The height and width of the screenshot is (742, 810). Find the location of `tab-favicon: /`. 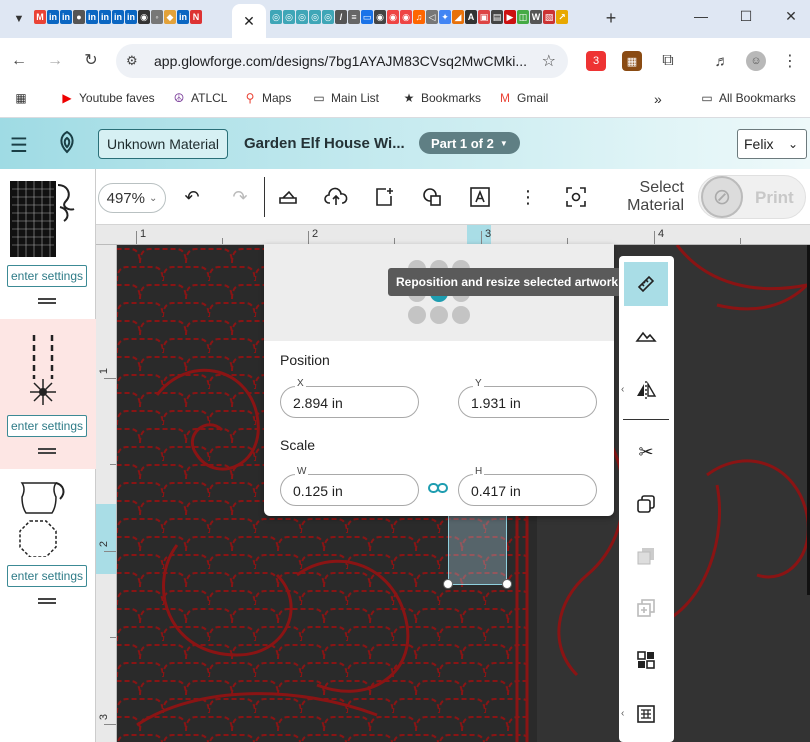

tab-favicon: / is located at coordinates (341, 17).